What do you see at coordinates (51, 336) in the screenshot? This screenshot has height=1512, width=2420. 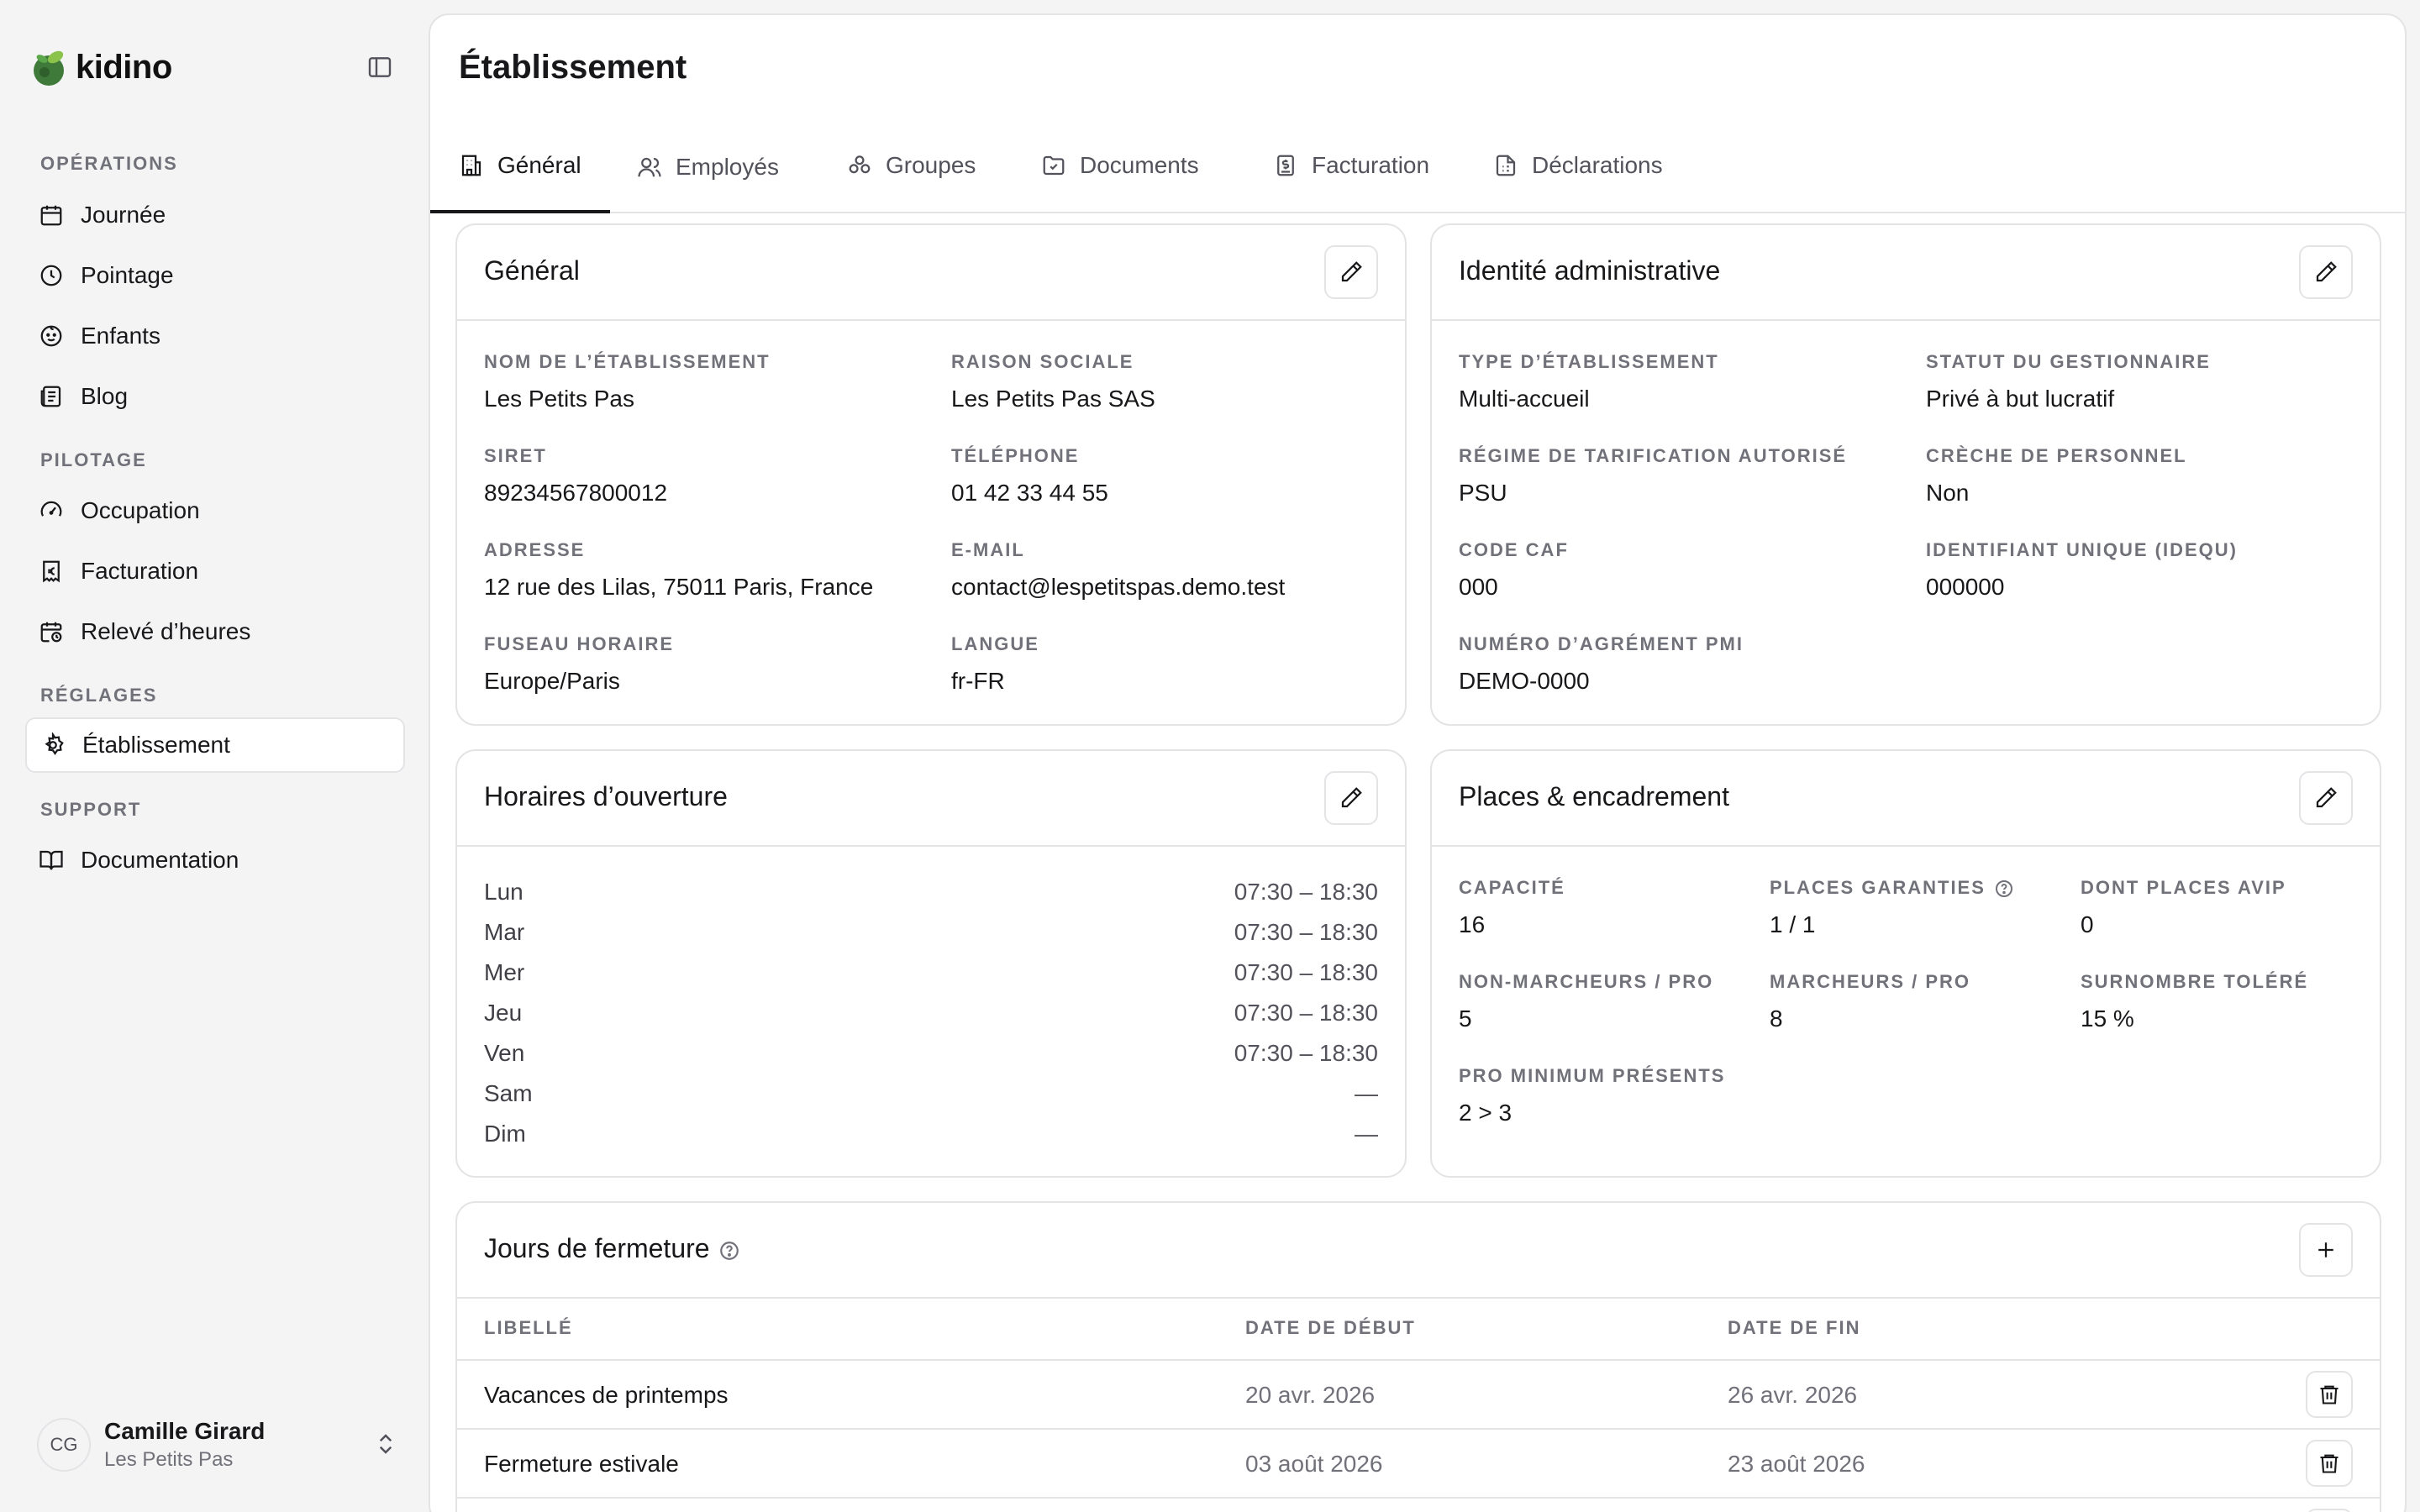 I see `baby-face-icon` at bounding box center [51, 336].